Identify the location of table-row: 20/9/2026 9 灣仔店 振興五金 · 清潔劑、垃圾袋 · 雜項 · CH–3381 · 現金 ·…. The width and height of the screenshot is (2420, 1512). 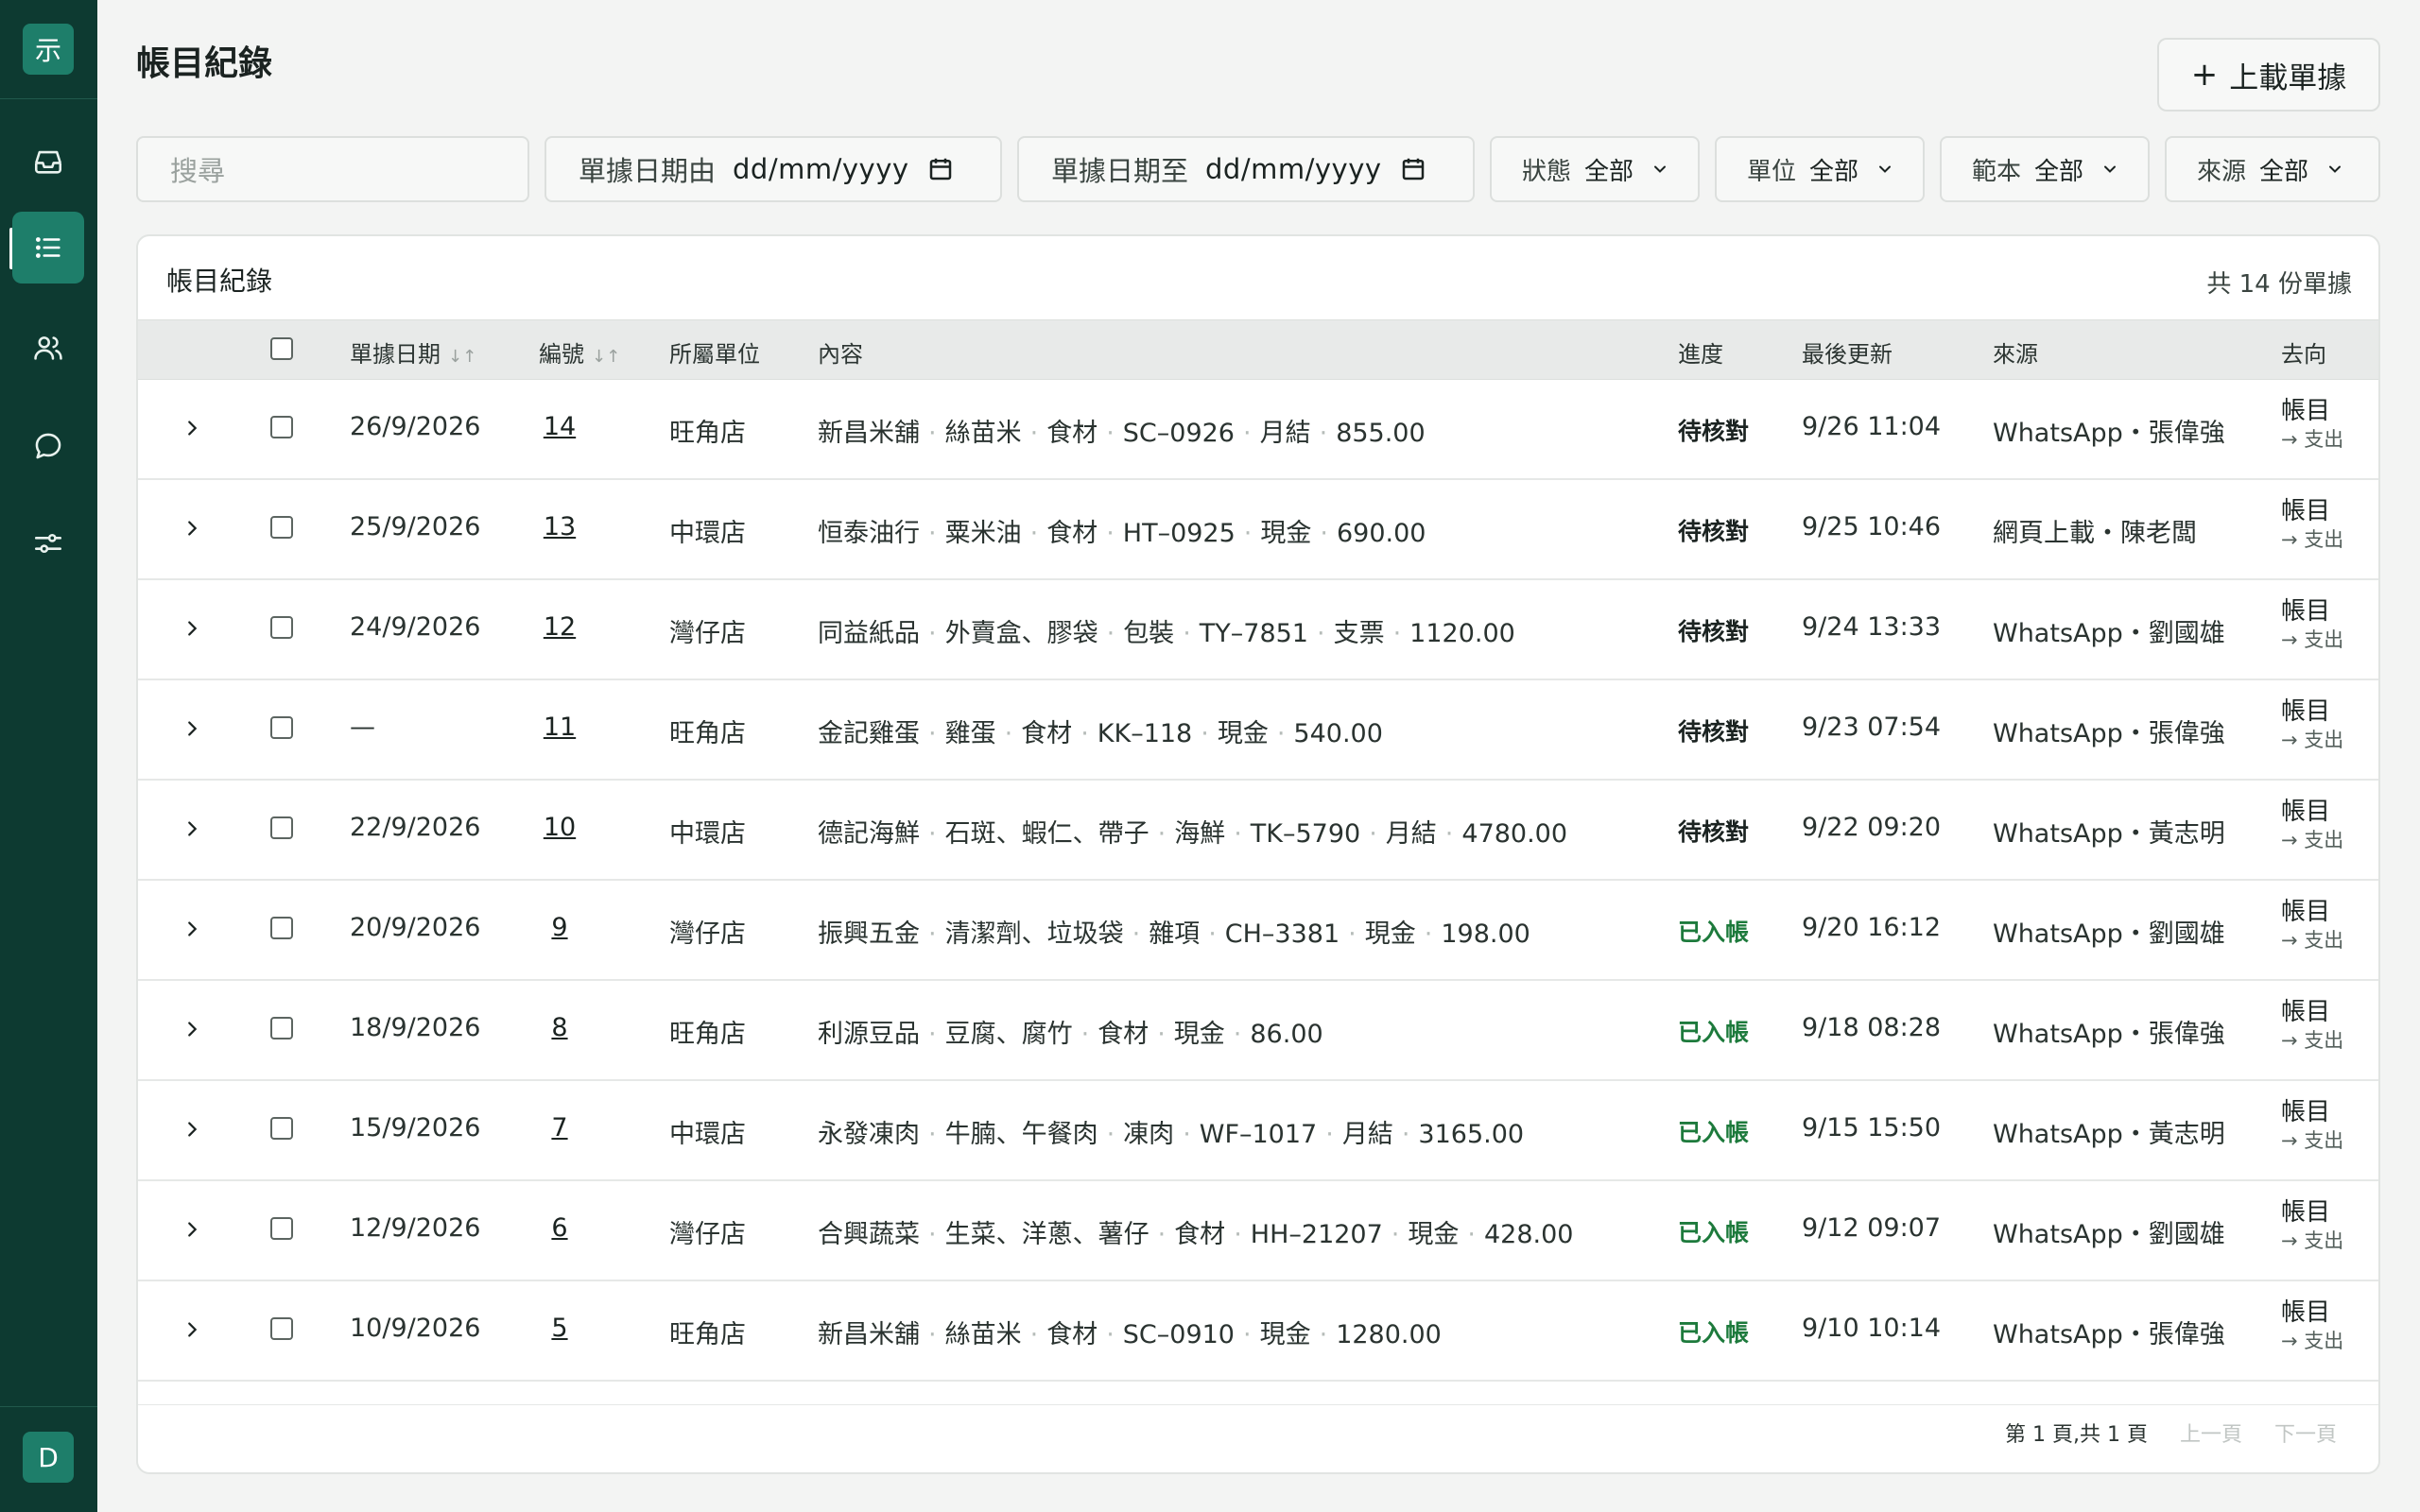
(1258, 930).